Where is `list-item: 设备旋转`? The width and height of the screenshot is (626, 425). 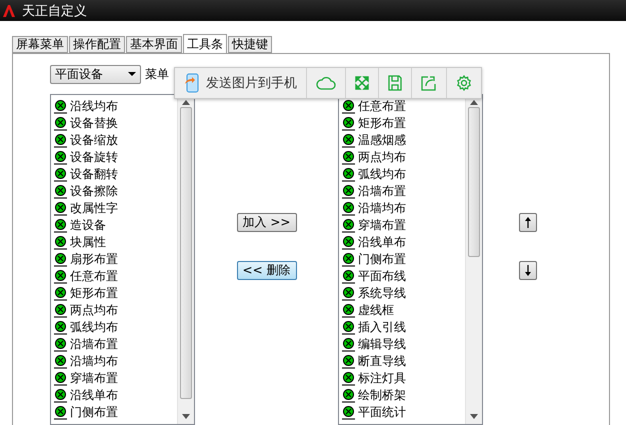 list-item: 设备旋转 is located at coordinates (114, 157).